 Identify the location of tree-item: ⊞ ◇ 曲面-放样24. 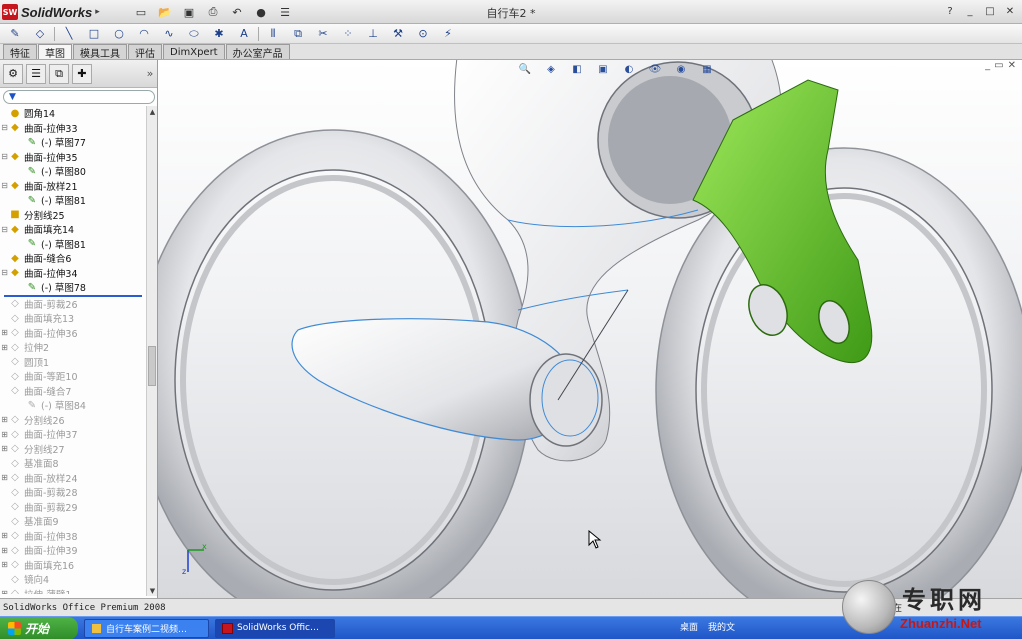
(73, 478).